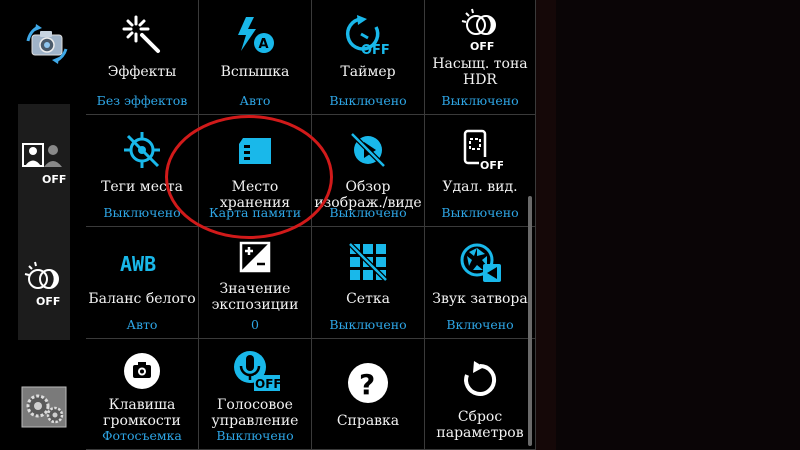 This screenshot has width=800, height=450. What do you see at coordinates (255, 72) in the screenshot?
I see `setting-label: Вспышка` at bounding box center [255, 72].